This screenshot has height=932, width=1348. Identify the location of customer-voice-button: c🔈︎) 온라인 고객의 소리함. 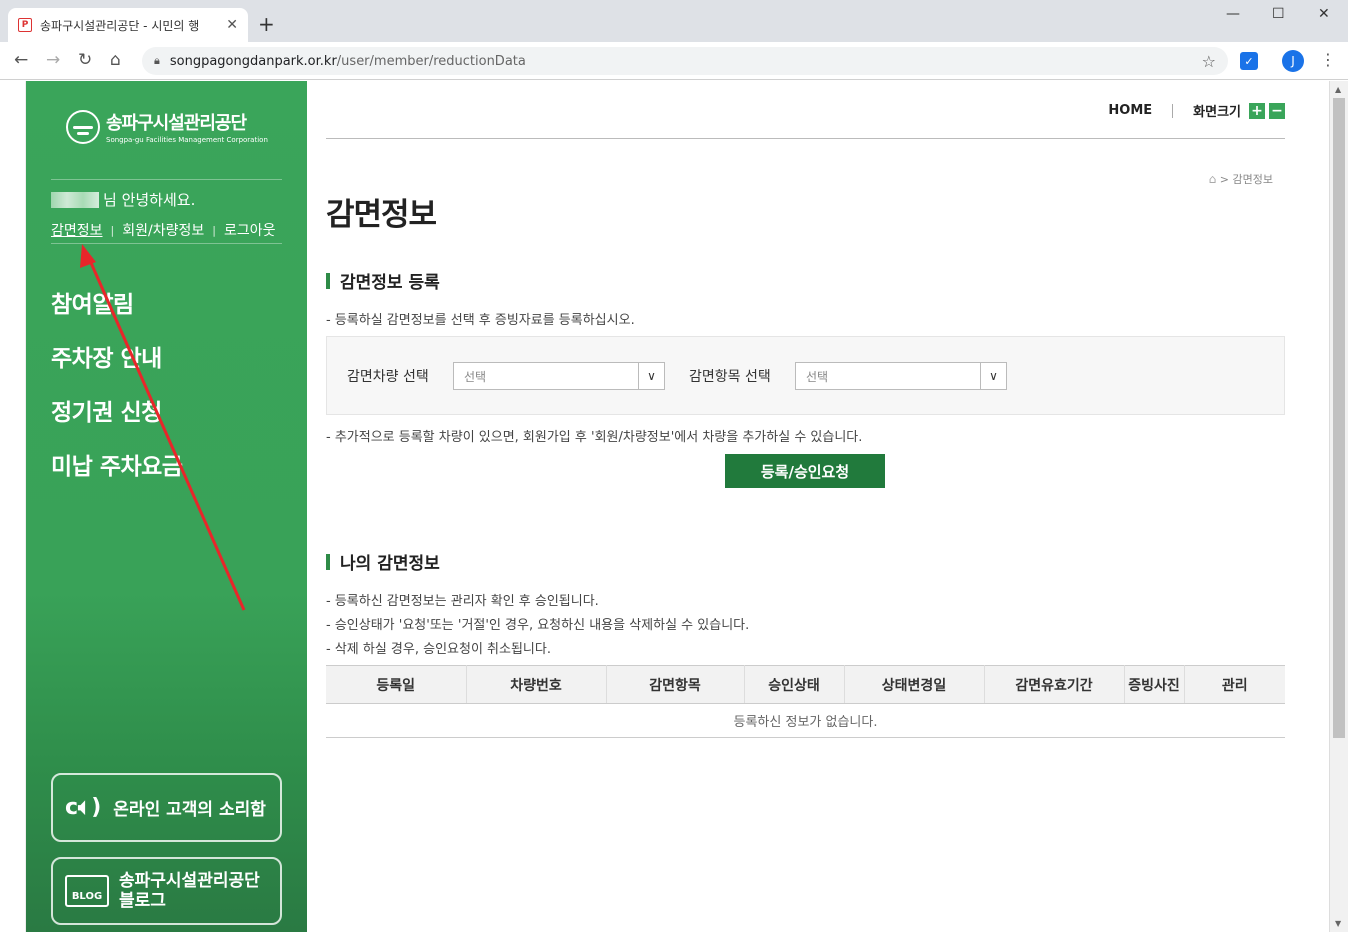
(166, 807).